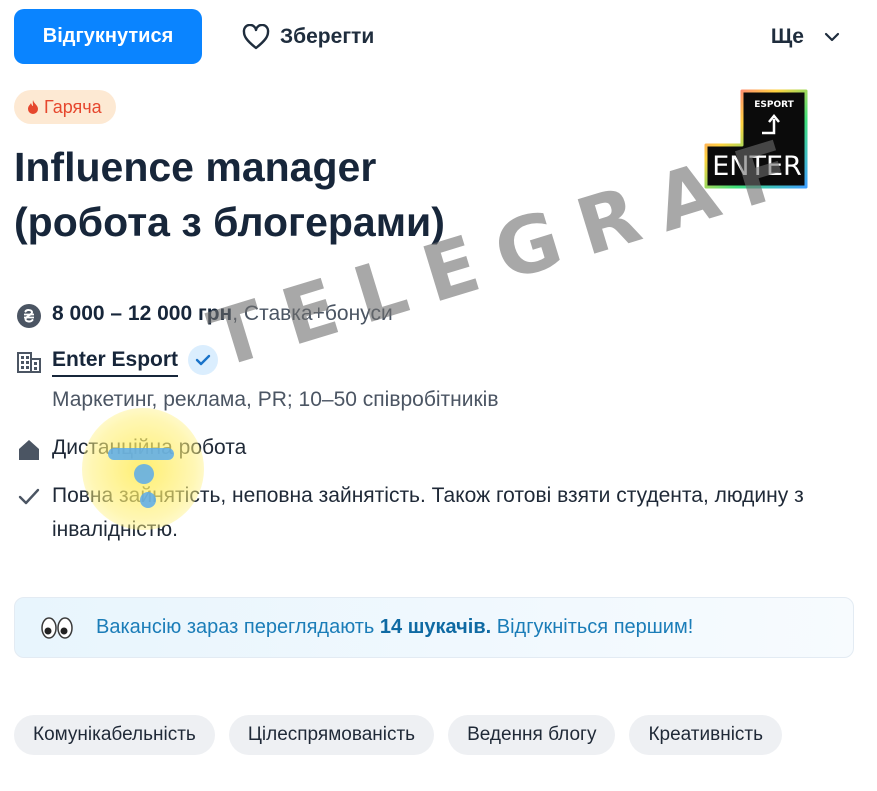  I want to click on hot-badge: Гаряча, so click(65, 107).